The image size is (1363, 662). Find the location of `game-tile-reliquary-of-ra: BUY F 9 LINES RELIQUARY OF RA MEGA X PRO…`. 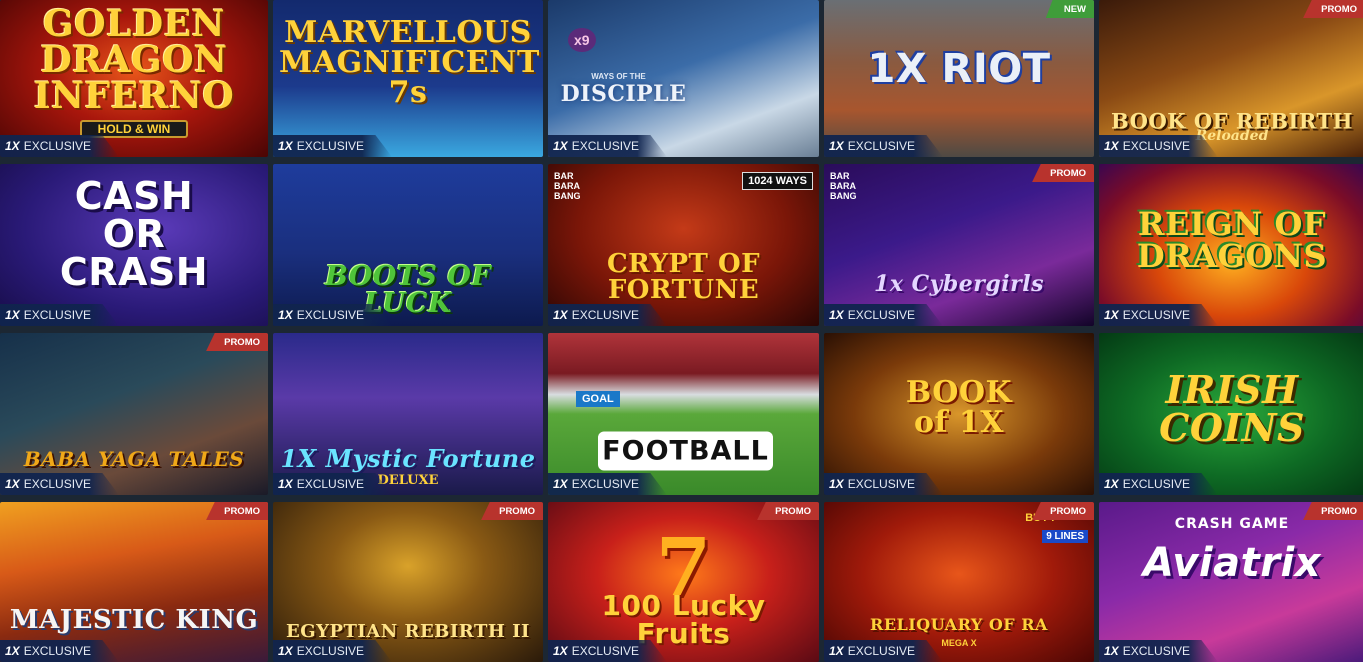

game-tile-reliquary-of-ra: BUY F 9 LINES RELIQUARY OF RA MEGA X PRO… is located at coordinates (959, 582).